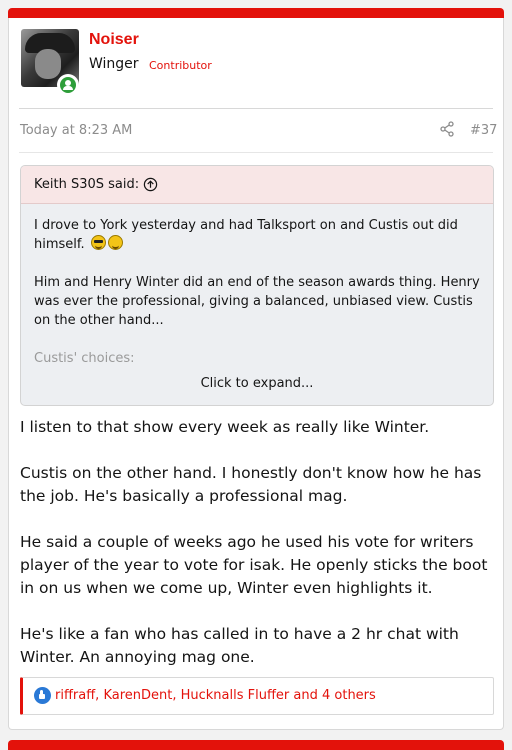 The width and height of the screenshot is (512, 750). I want to click on next-post-accent-bar, so click(256, 745).